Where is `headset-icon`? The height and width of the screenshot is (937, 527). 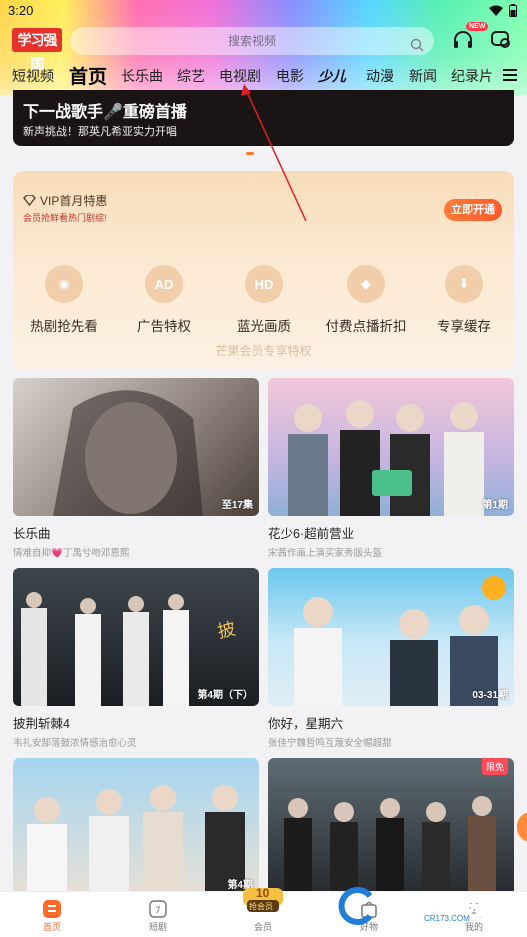 headset-icon is located at coordinates (463, 42).